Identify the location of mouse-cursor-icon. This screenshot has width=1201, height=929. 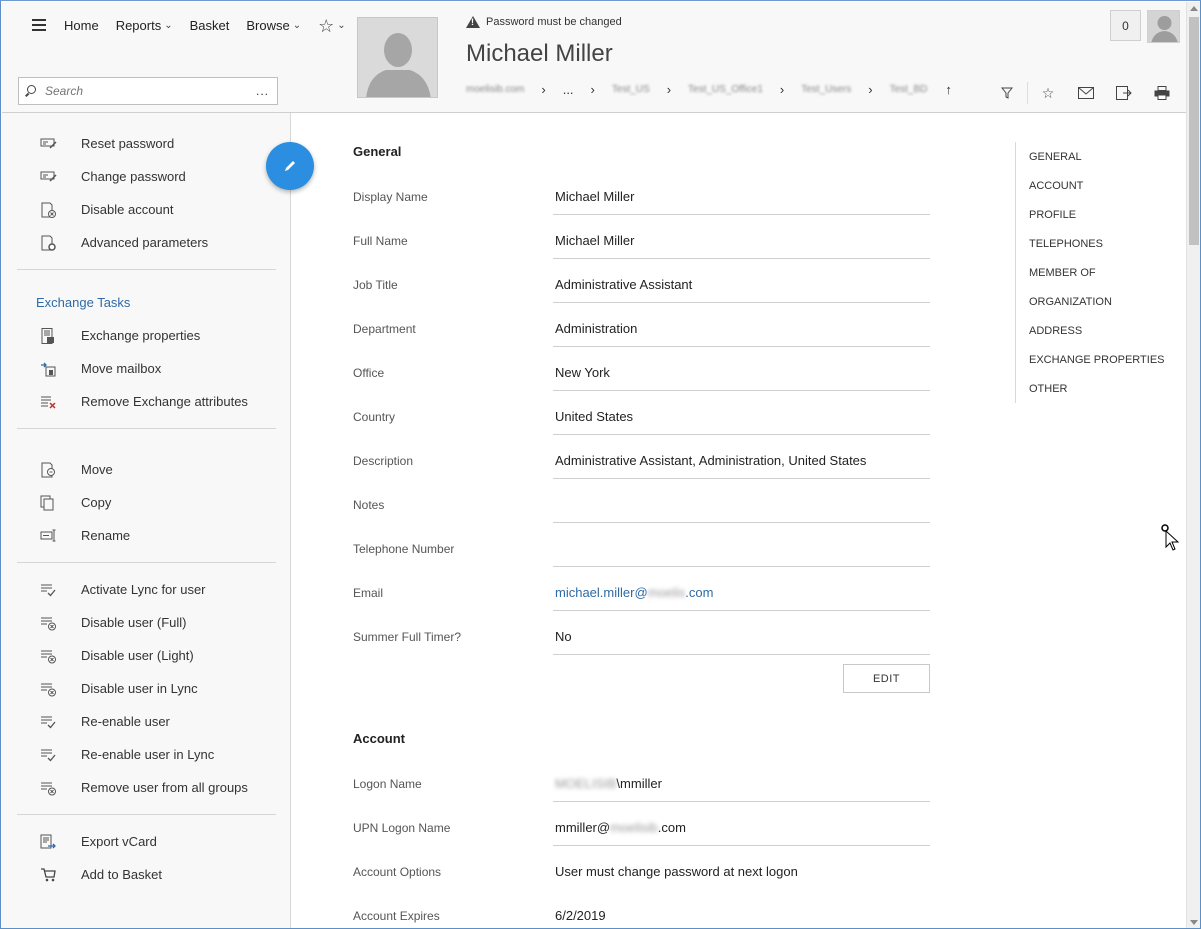
(1170, 537).